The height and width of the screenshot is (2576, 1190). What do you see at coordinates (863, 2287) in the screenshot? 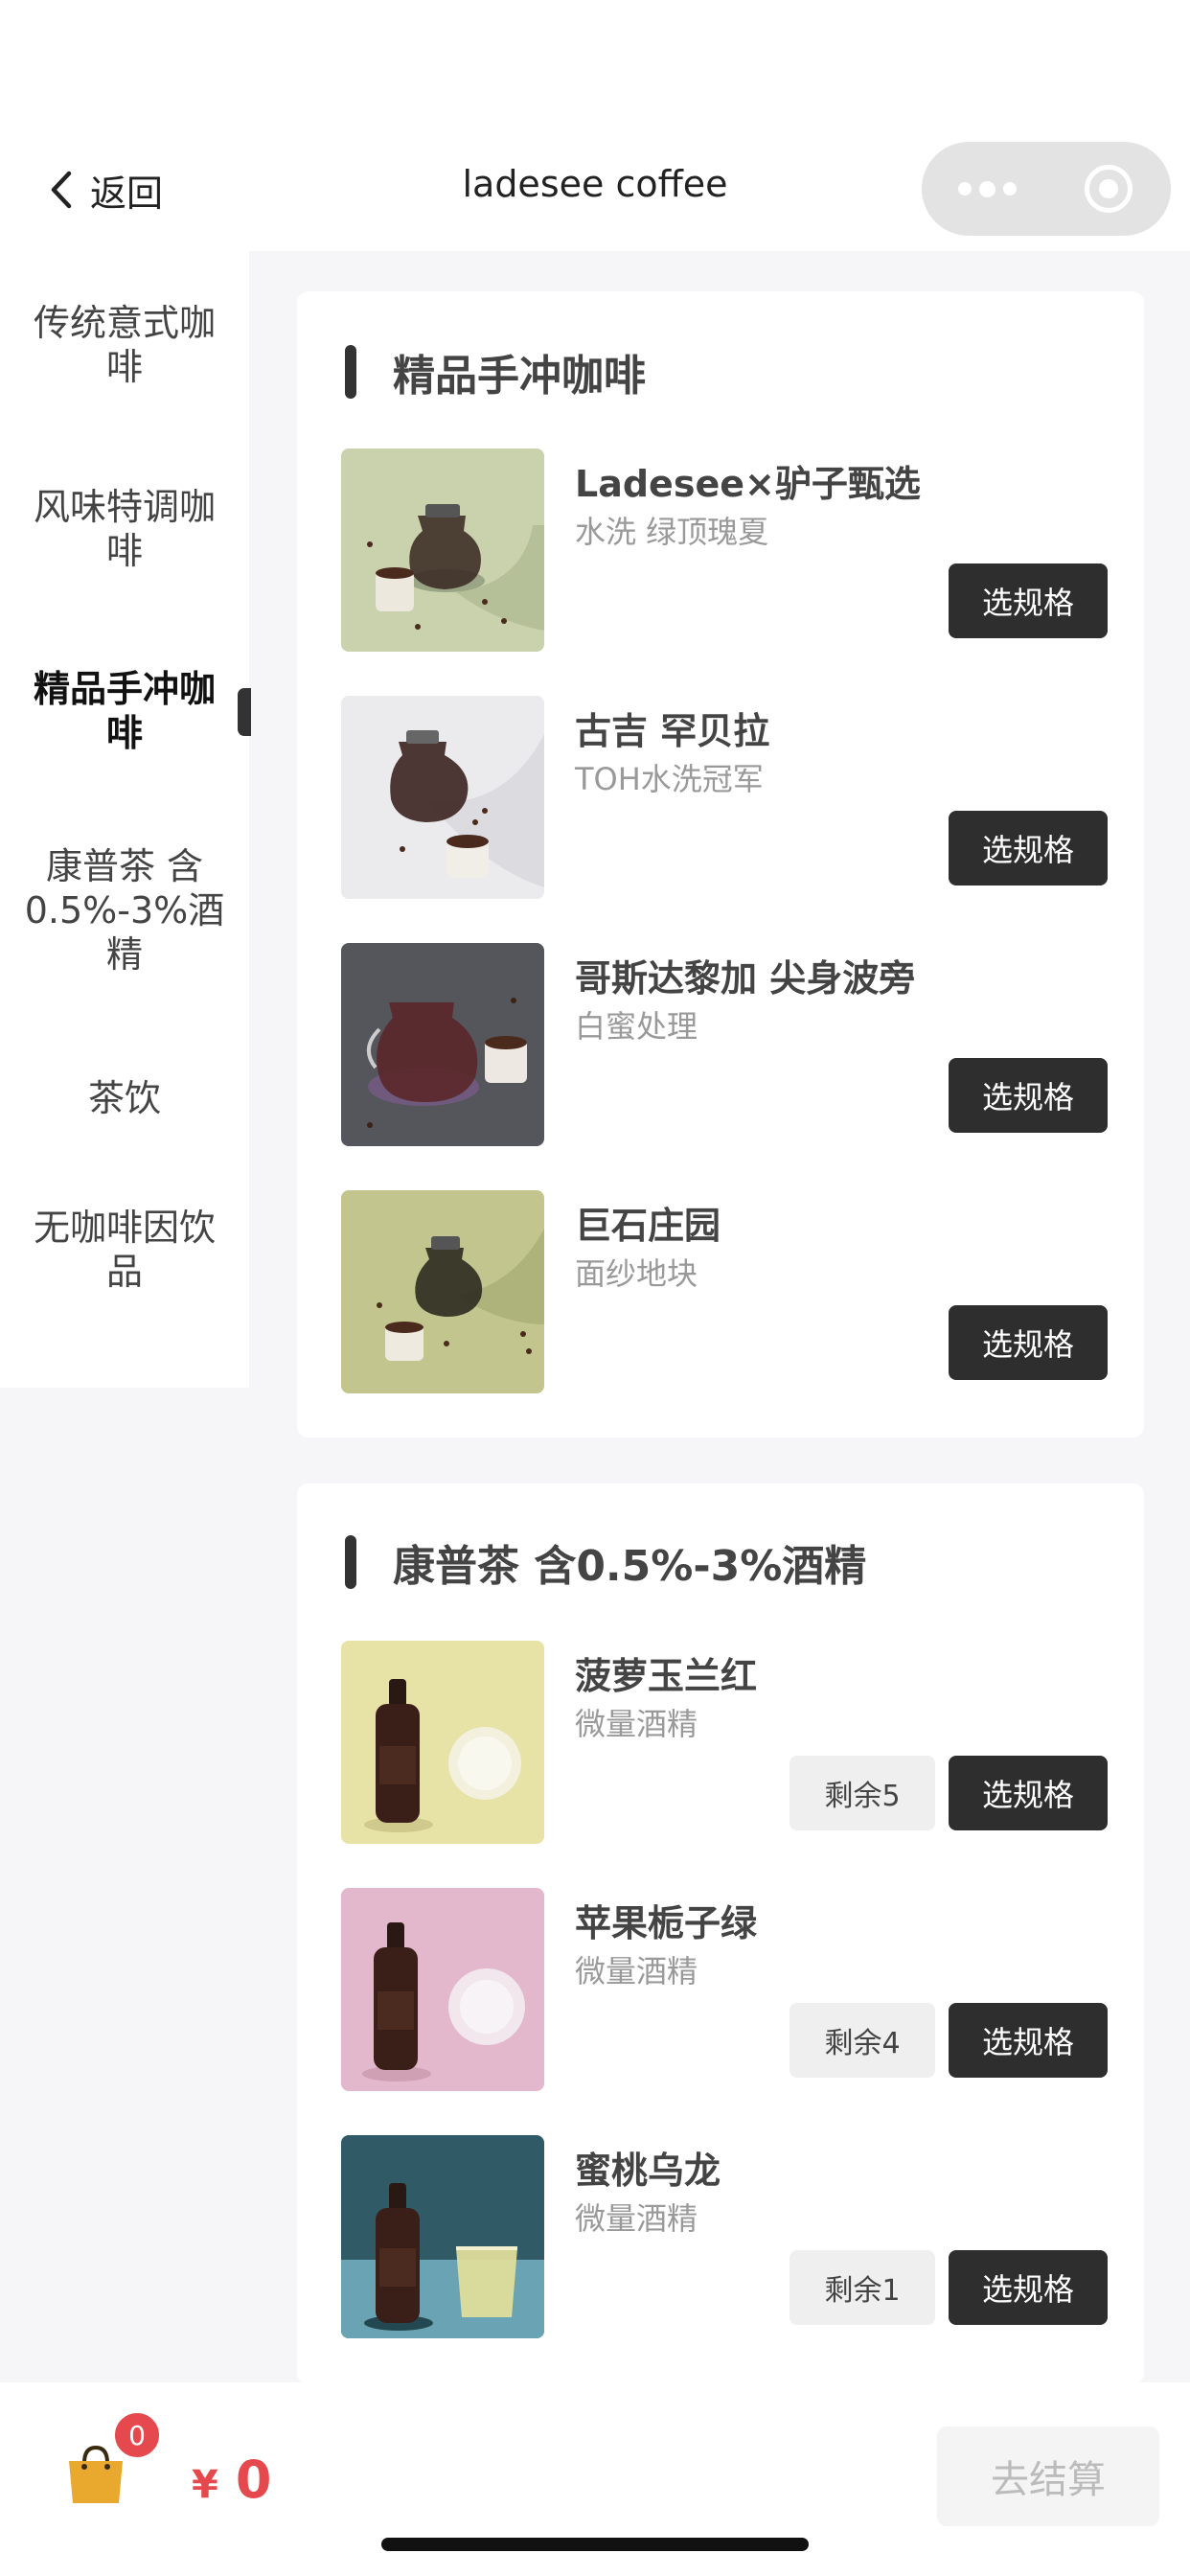
I see `stock-remaining-badge: 剩余1` at bounding box center [863, 2287].